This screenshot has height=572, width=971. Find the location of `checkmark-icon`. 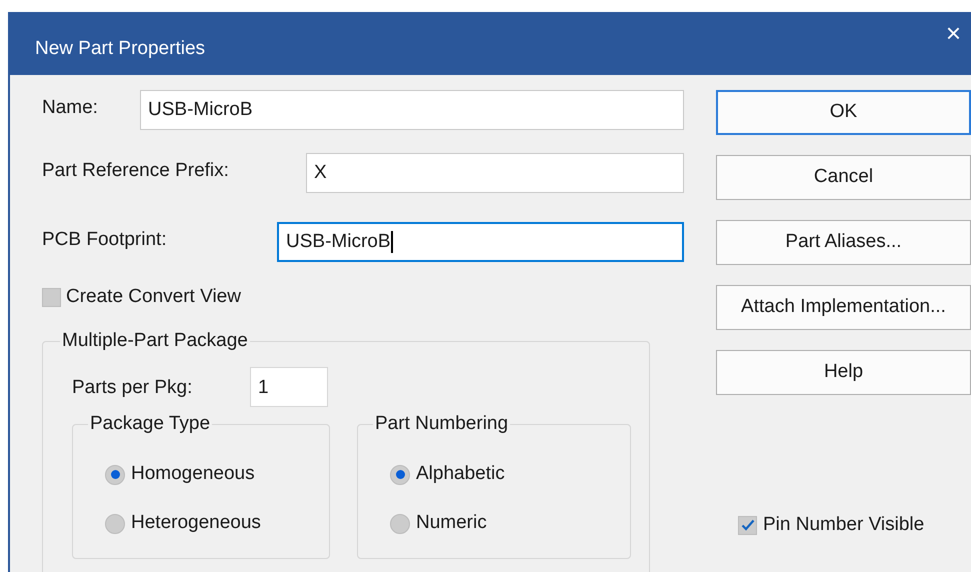

checkmark-icon is located at coordinates (747, 525).